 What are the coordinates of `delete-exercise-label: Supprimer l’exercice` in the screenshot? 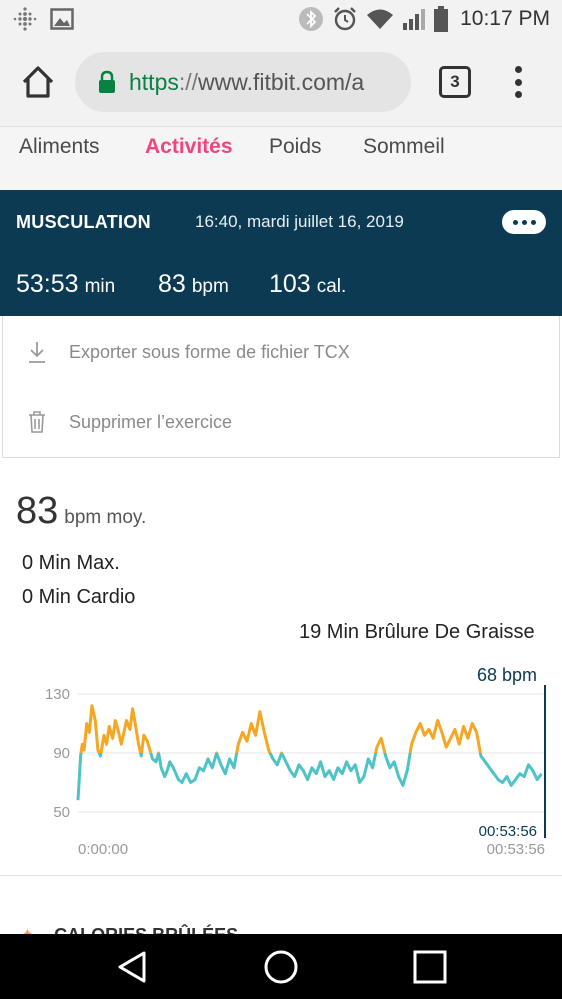 It's located at (151, 421).